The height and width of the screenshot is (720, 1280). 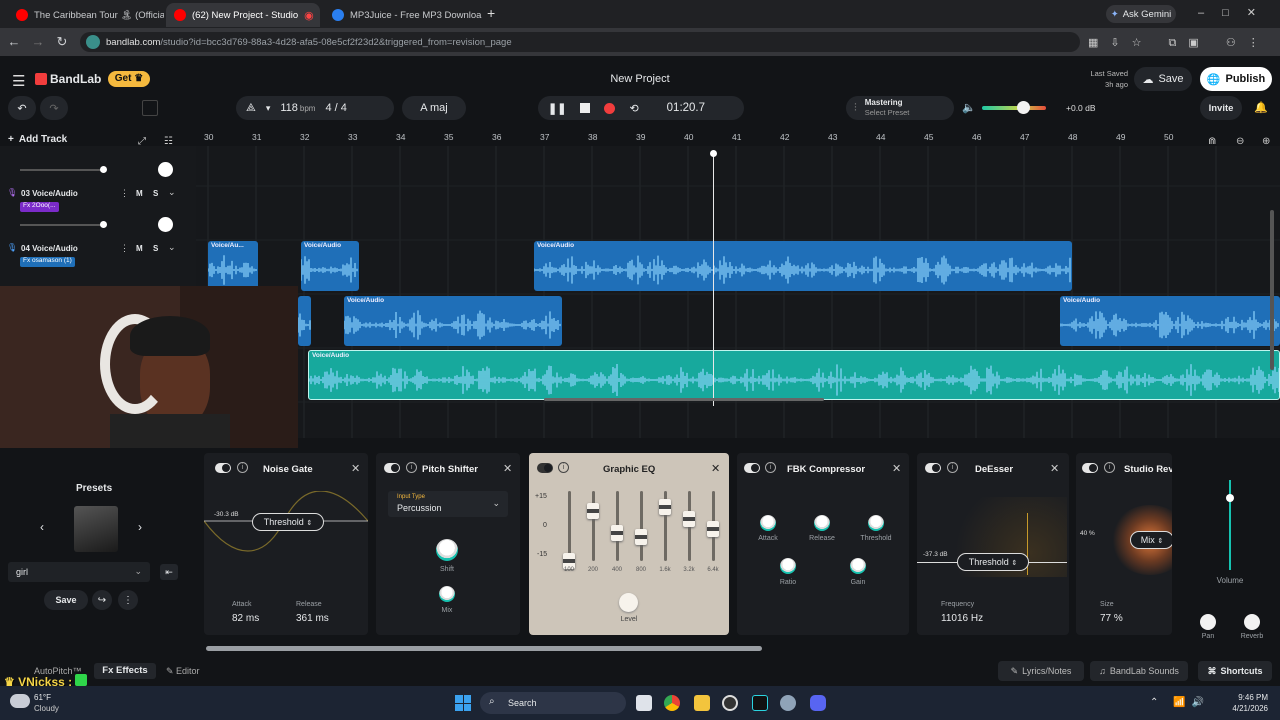 I want to click on forward-icon: →, so click(x=38, y=42).